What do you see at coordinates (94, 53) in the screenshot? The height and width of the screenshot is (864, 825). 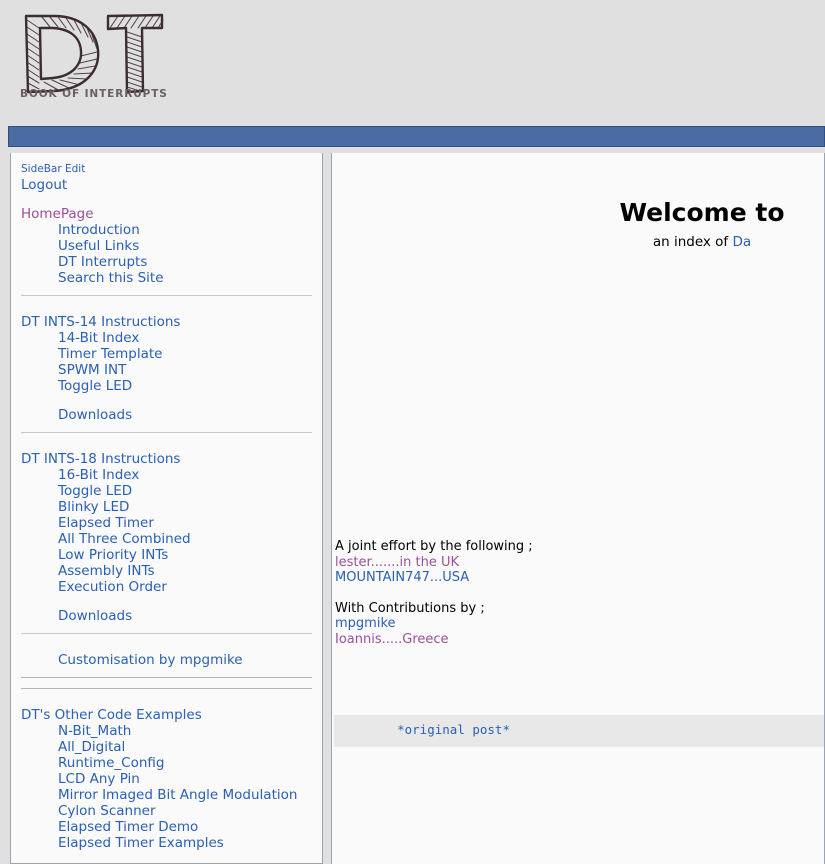 I see `dt-sketch-logo-icon` at bounding box center [94, 53].